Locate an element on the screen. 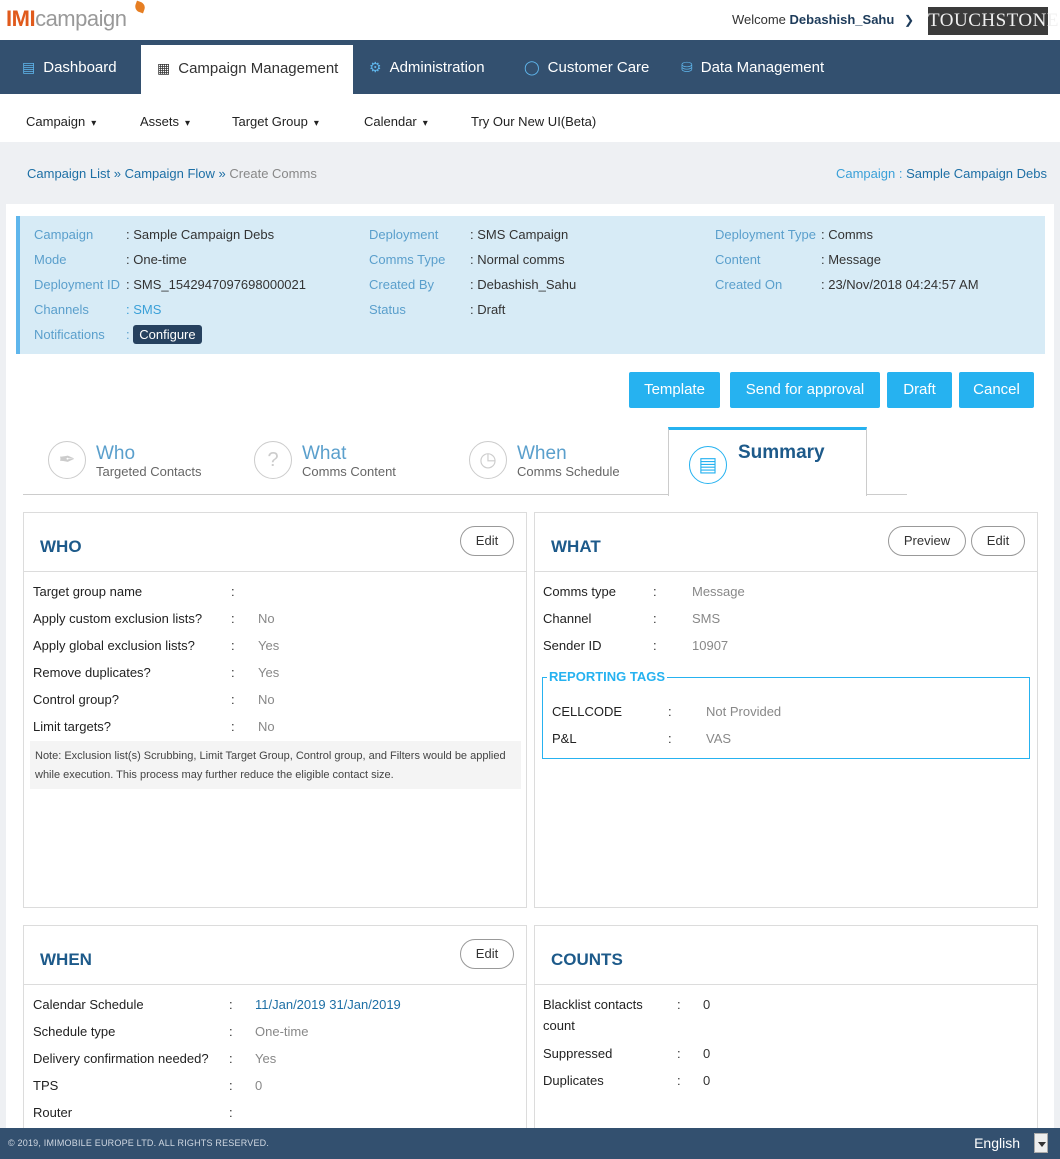 This screenshot has height=1159, width=1060. who-target-group-label: Target group name is located at coordinates (88, 591).